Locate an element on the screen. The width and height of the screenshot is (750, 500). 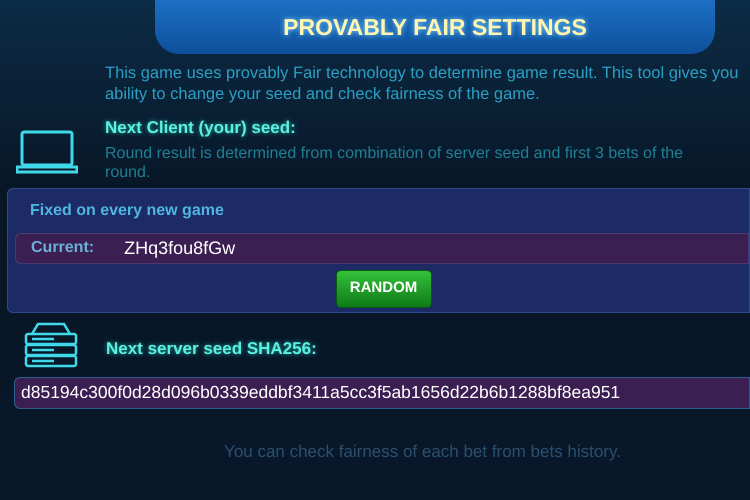
footer-note: You can check fairness of each bet from bets history. is located at coordinates (422, 451).